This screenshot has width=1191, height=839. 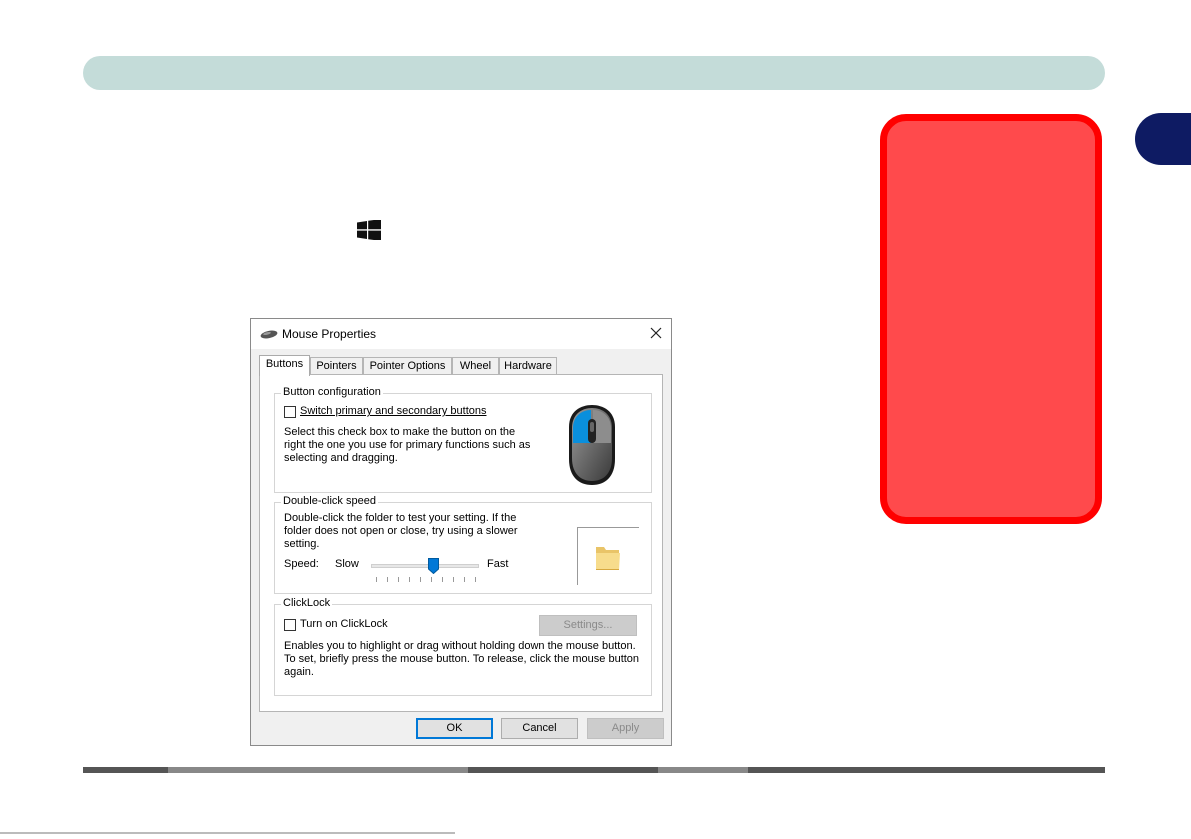 What do you see at coordinates (594, 73) in the screenshot?
I see `header-bar` at bounding box center [594, 73].